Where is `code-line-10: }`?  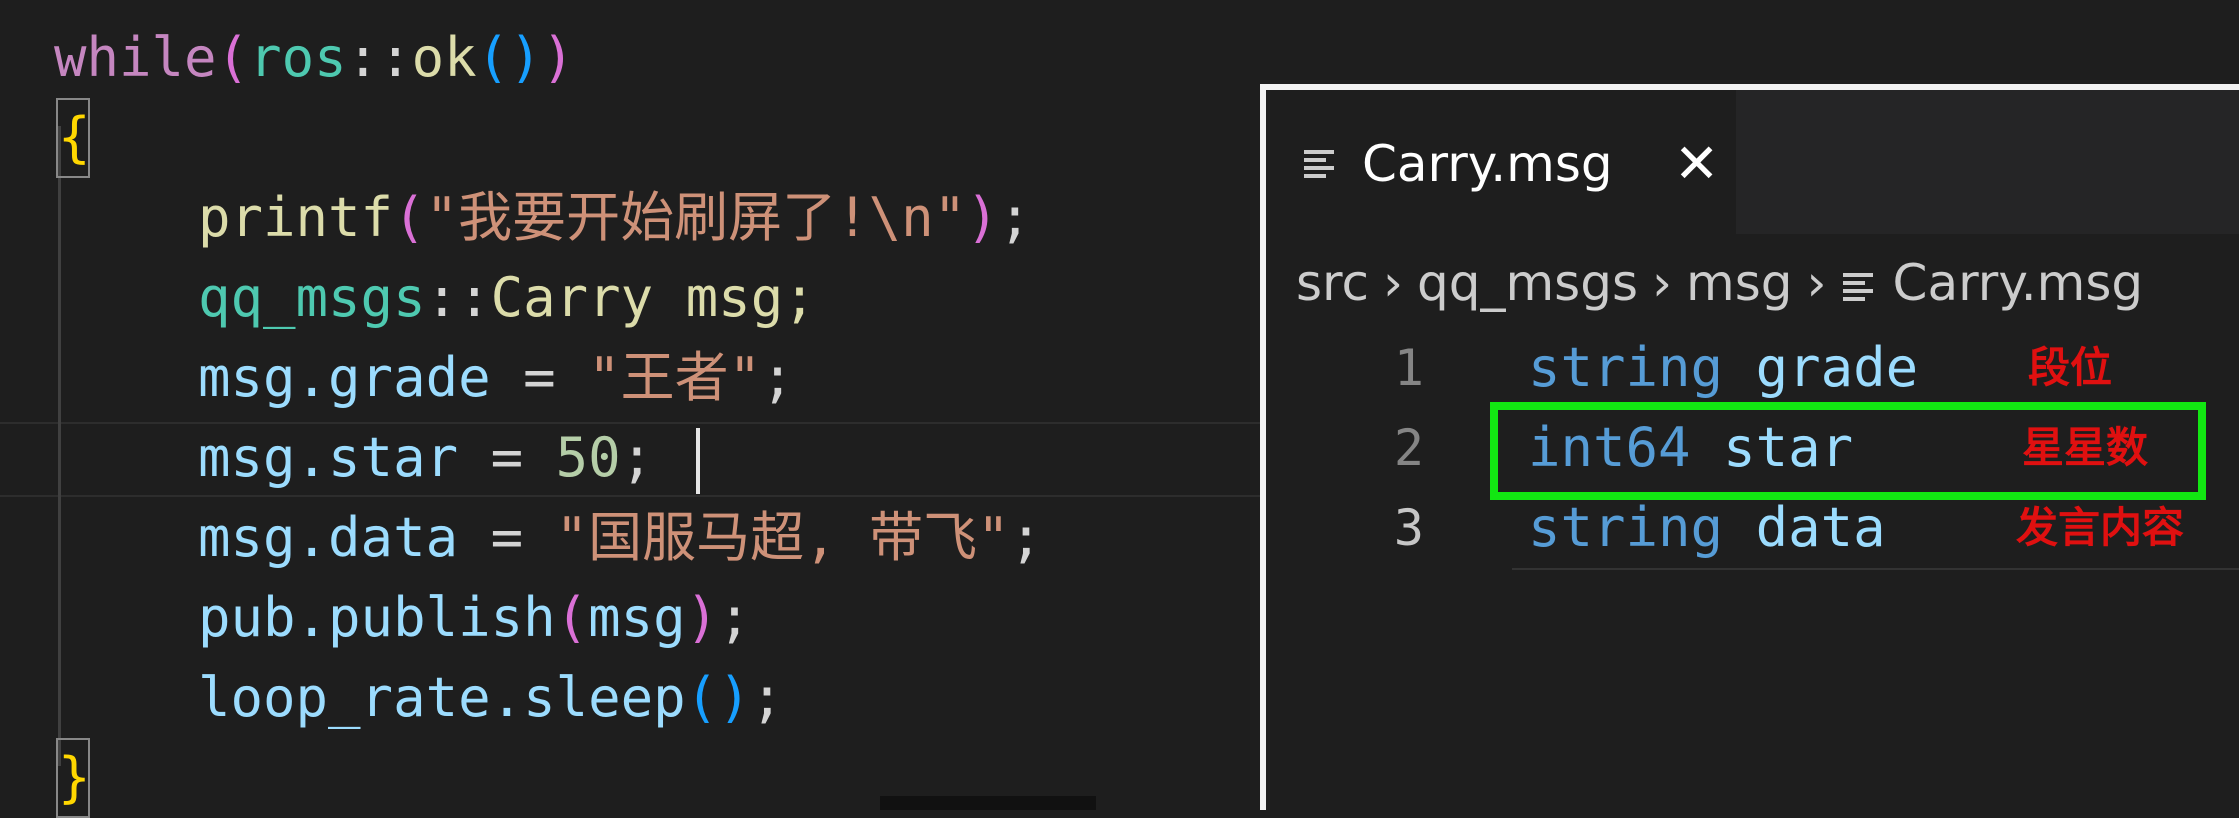
code-line-10: } is located at coordinates (74, 778).